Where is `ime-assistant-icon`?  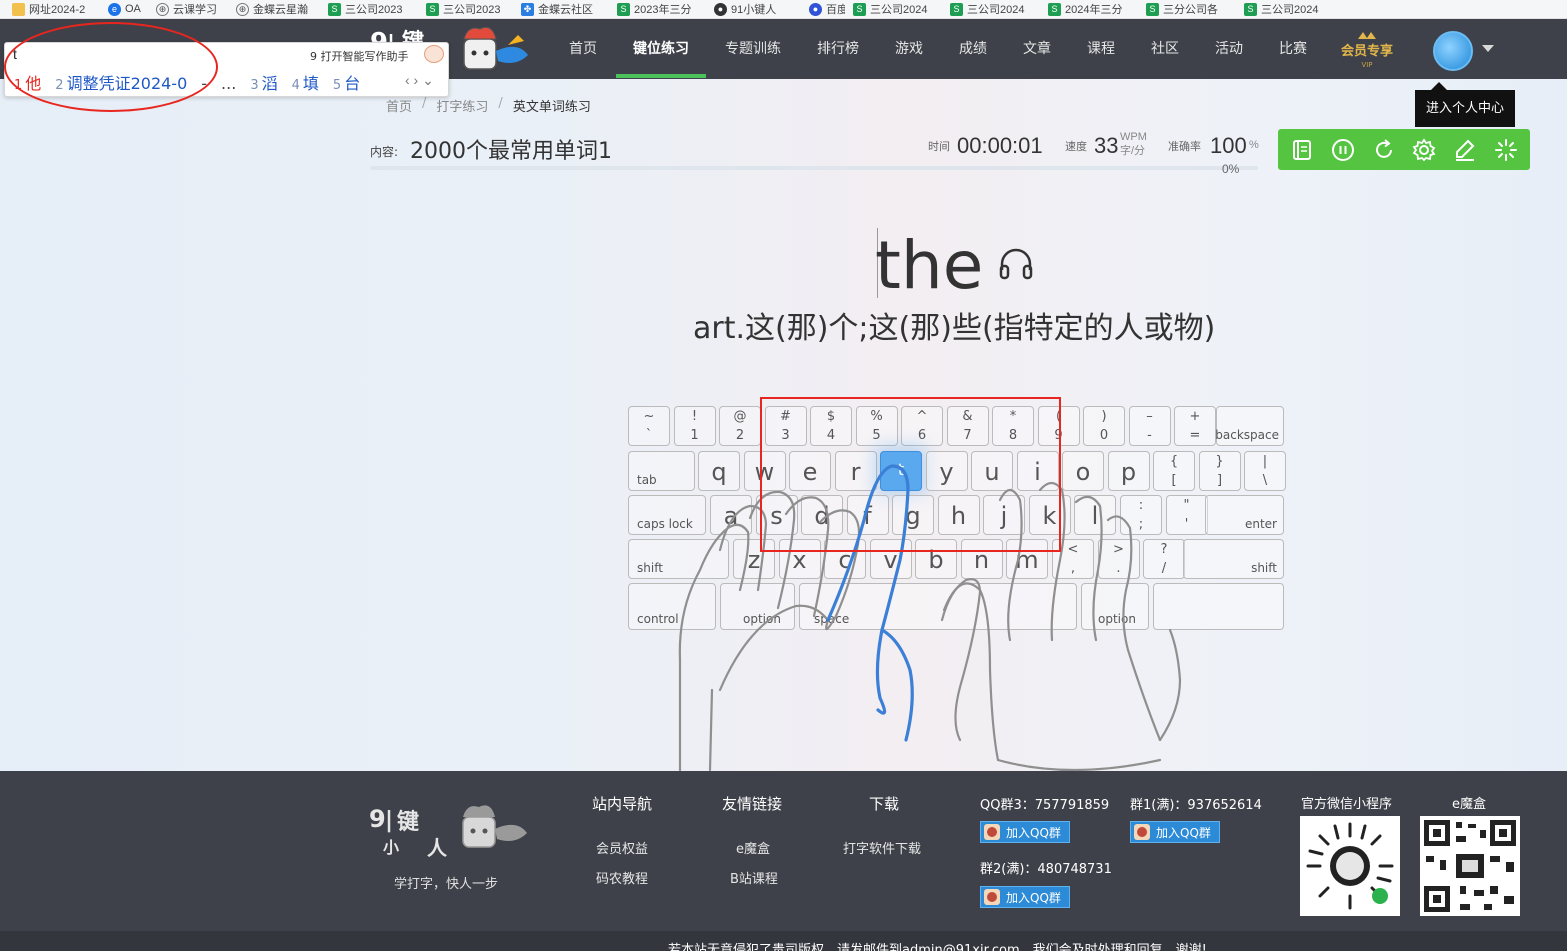
ime-assistant-icon is located at coordinates (434, 54).